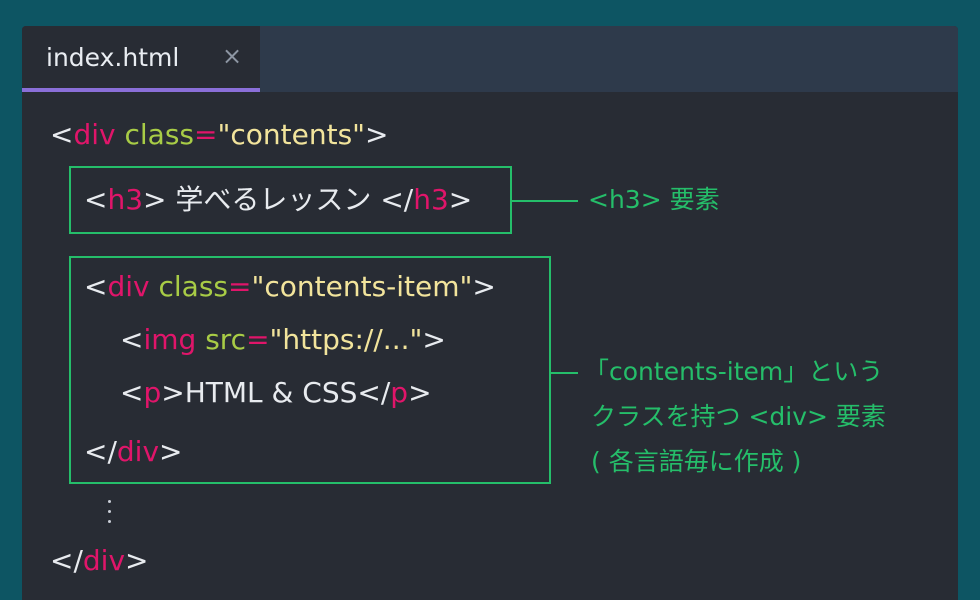 Image resolution: width=980 pixels, height=600 pixels. I want to click on code-line-div-contents: <div class="contents">, so click(219, 135).